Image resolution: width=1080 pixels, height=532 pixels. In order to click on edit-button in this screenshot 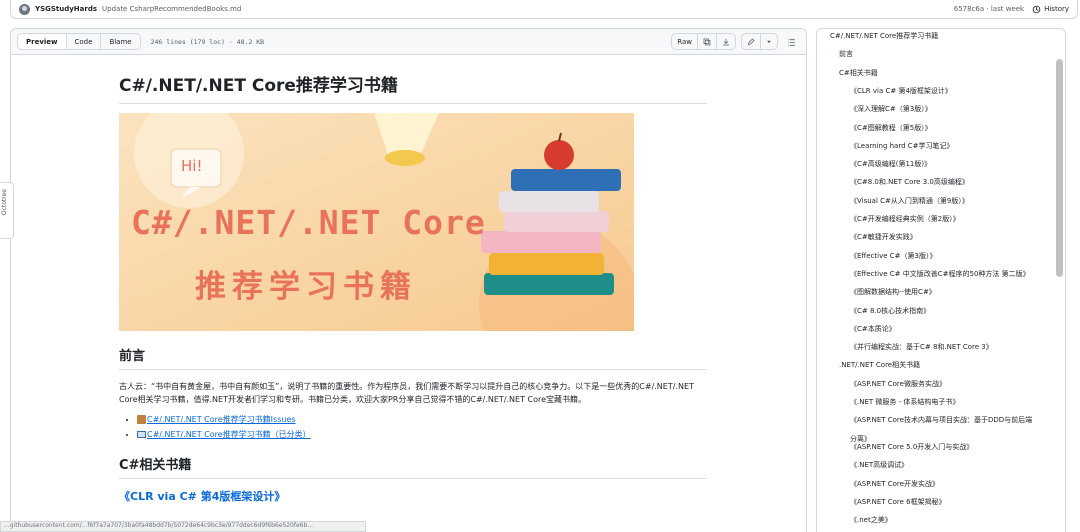, I will do `click(751, 41)`.